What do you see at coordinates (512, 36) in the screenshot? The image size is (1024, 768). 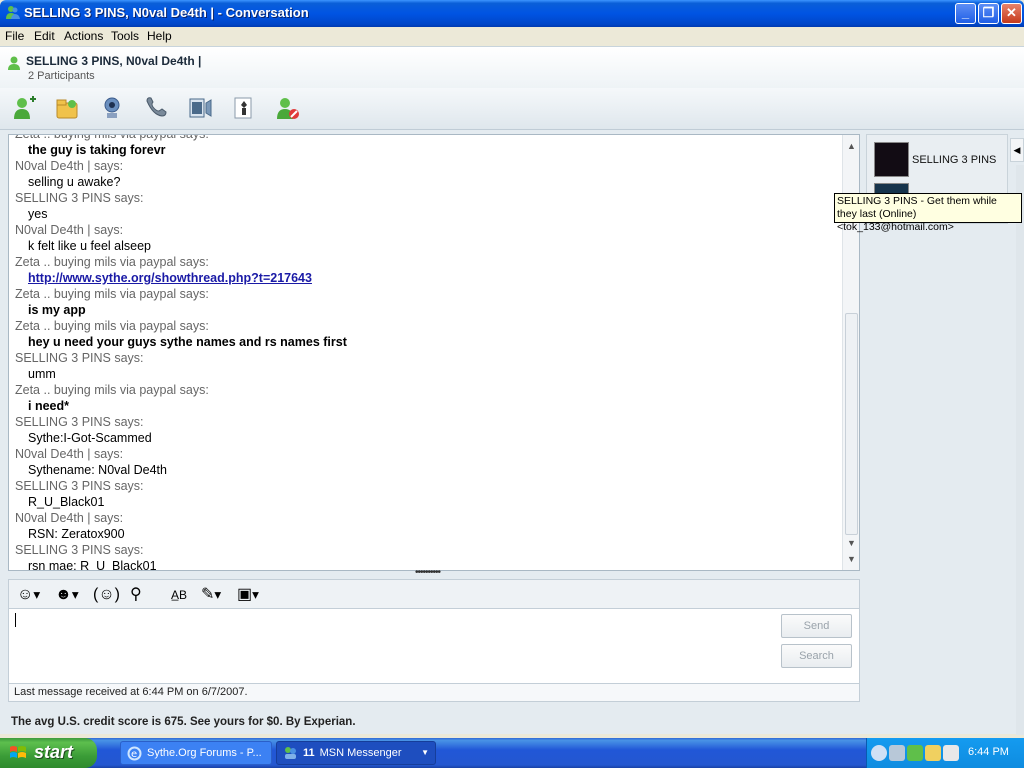 I see `menu-bar: File Edit Actions Tools Help` at bounding box center [512, 36].